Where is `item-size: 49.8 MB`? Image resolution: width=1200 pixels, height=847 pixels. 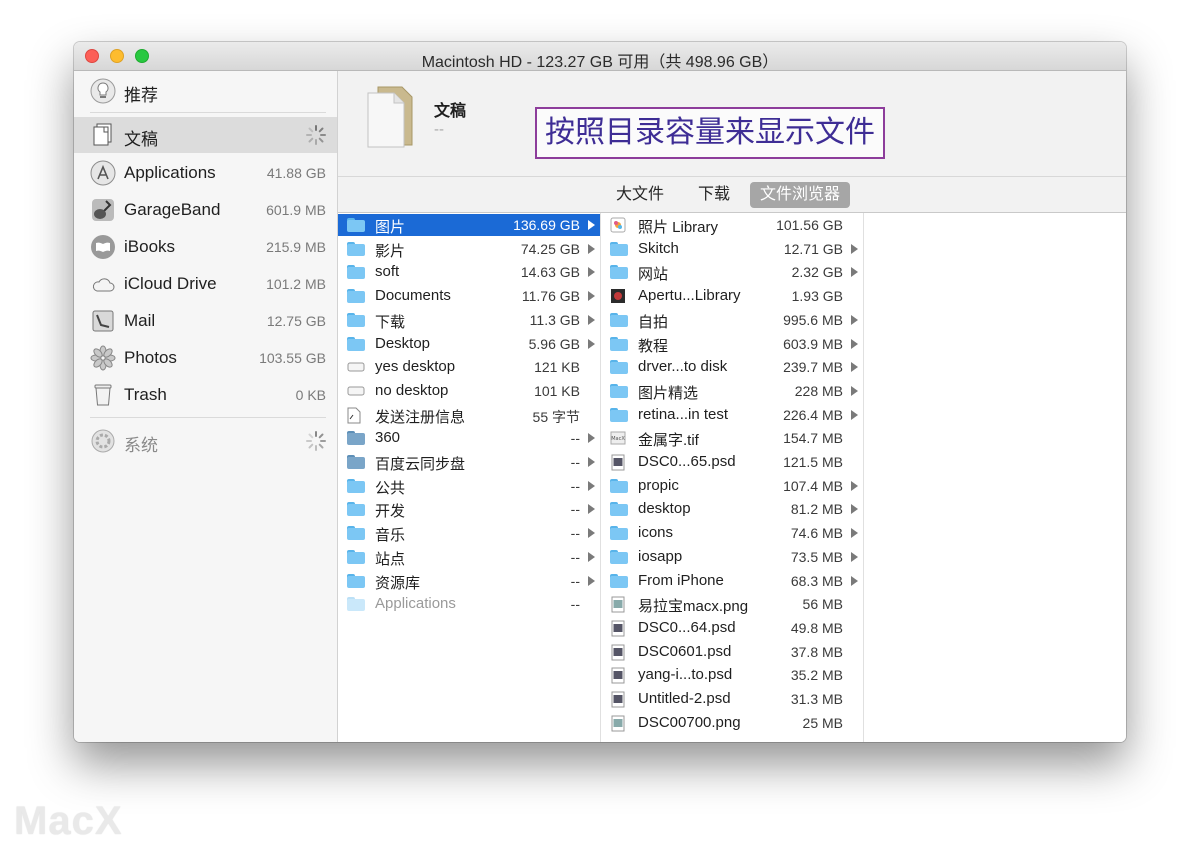 item-size: 49.8 MB is located at coordinates (816, 627).